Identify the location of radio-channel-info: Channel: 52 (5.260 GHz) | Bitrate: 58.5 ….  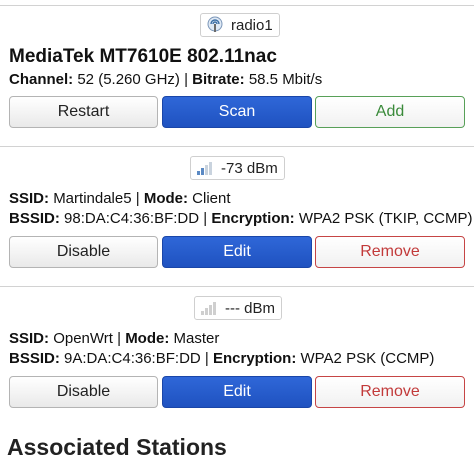
(165, 79).